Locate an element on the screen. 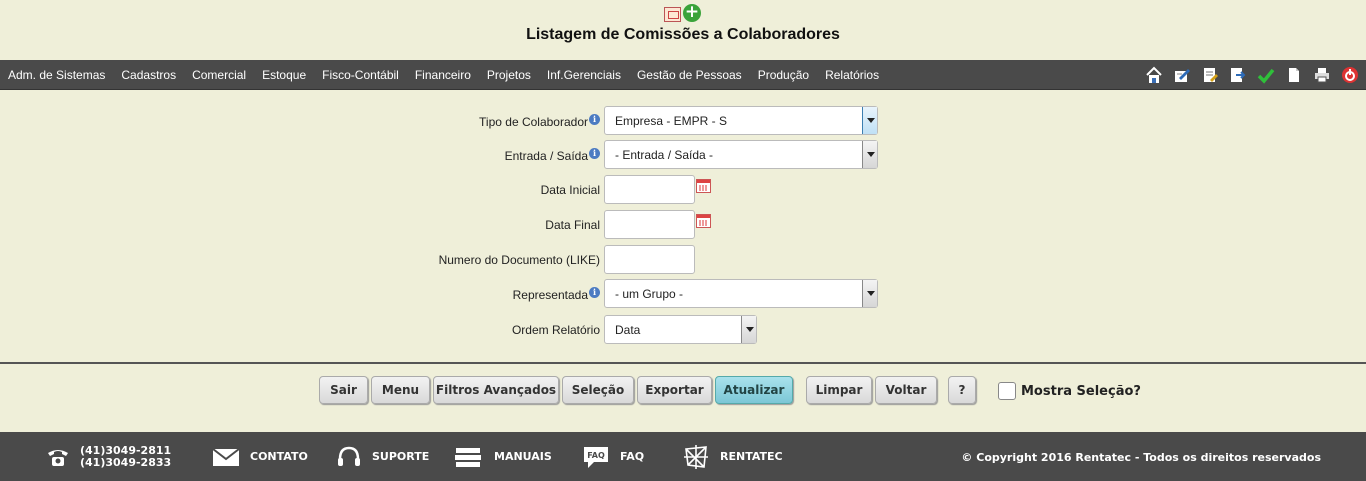 Image resolution: width=1366 pixels, height=481 pixels. footer-suporte: SUPORTE is located at coordinates (382, 456).